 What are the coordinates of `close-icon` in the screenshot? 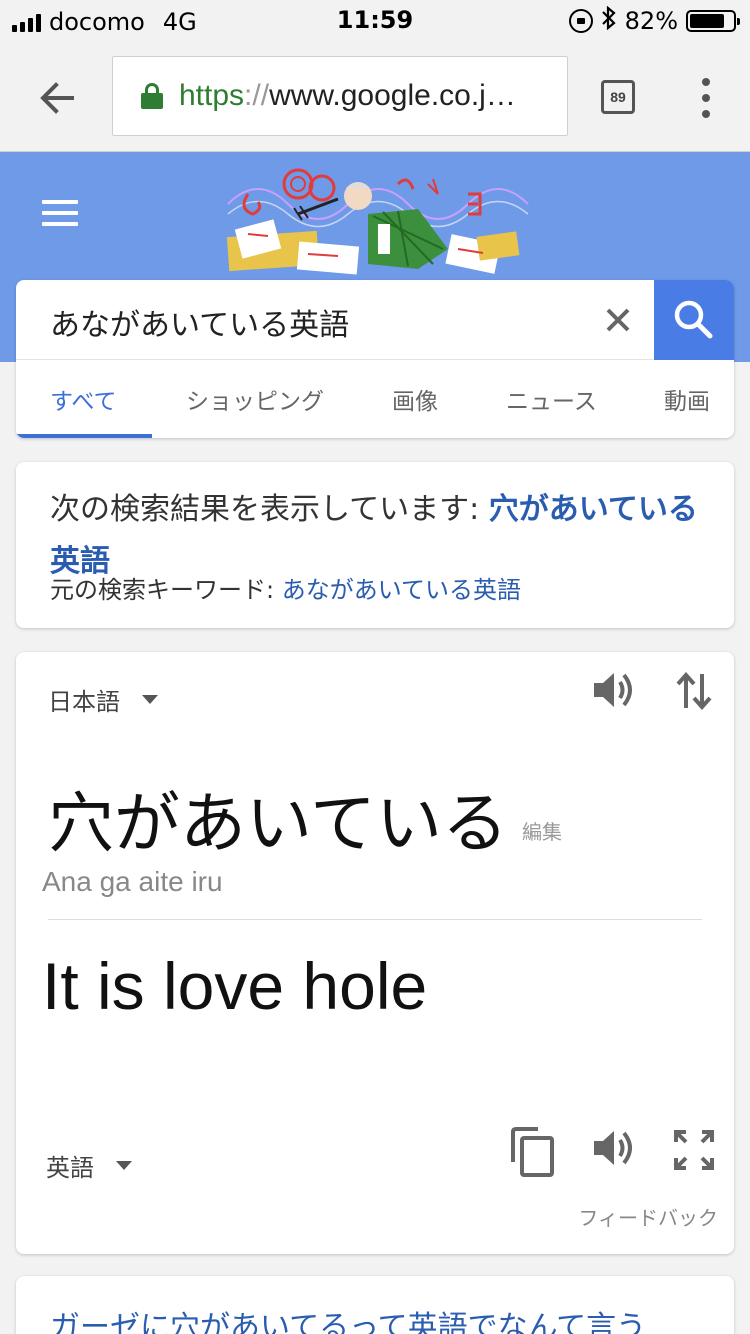 It's located at (618, 320).